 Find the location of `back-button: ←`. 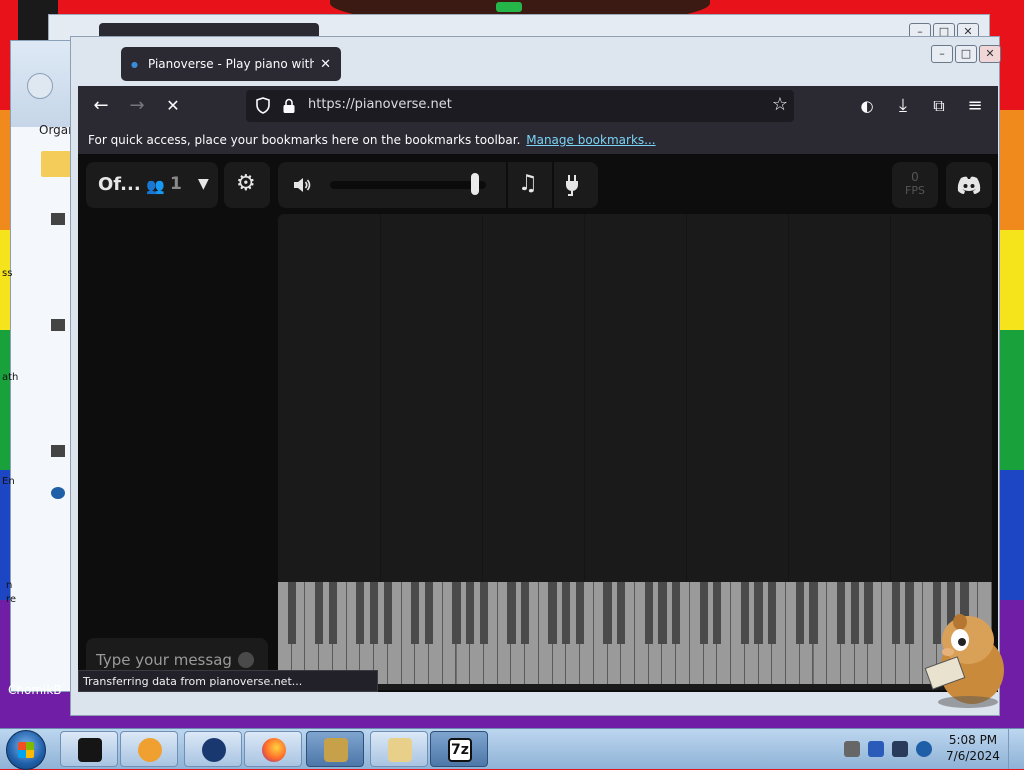

back-button: ← is located at coordinates (101, 106).